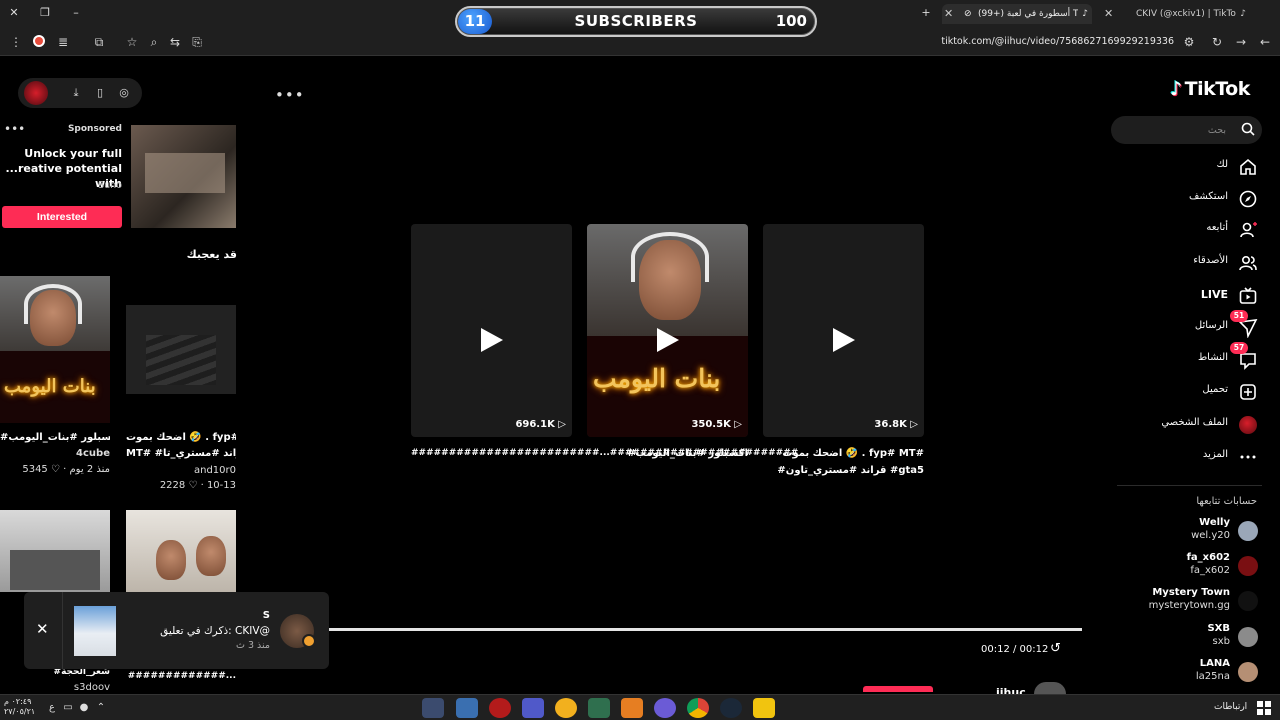  Describe the element at coordinates (1017, 14) in the screenshot. I see `tab-active: ✕ ⊘ (99+) أسطورة في لعبة TikTok ♪` at that location.